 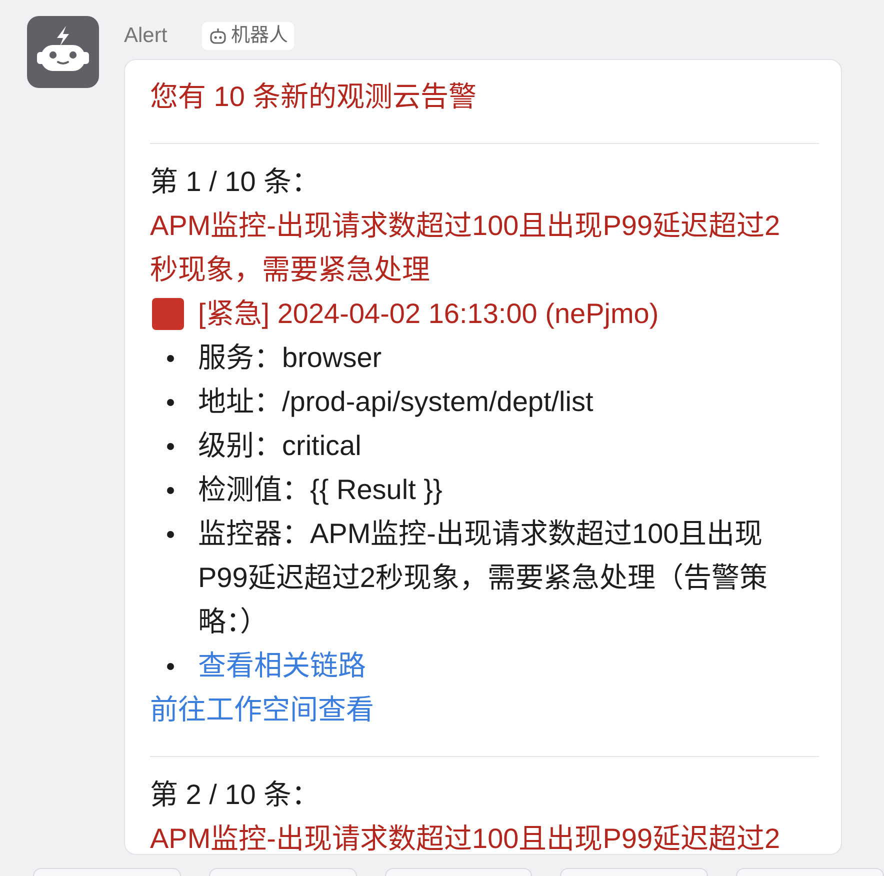 I want to click on alert-counter: 第 2 / 10 条：, so click(x=235, y=795).